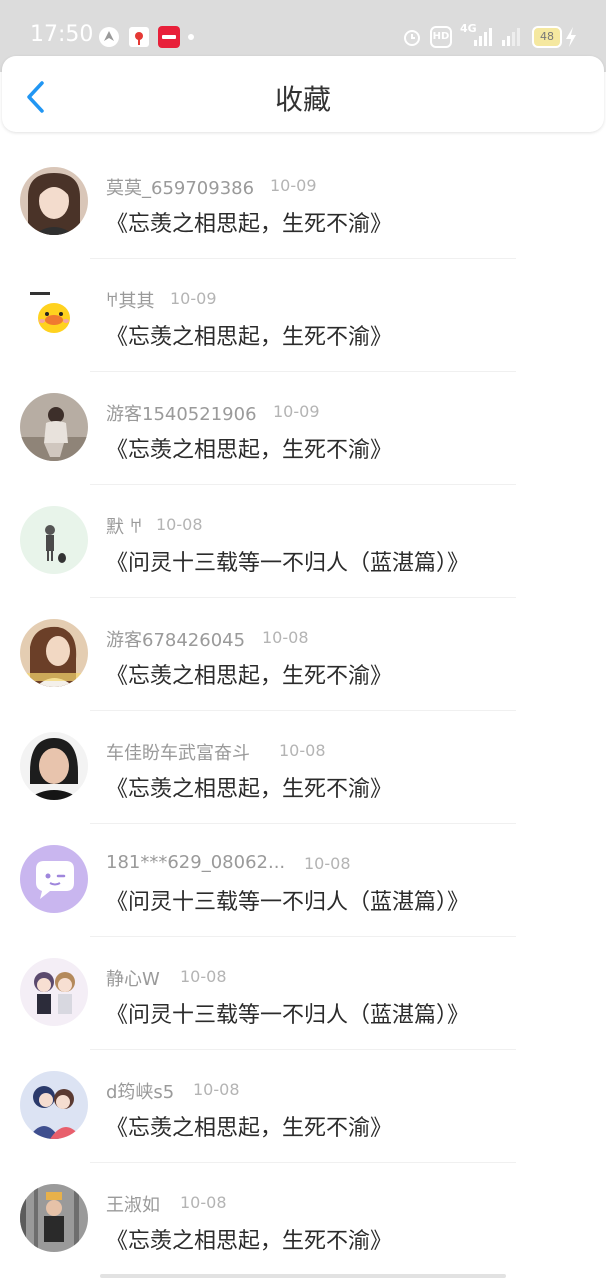 This screenshot has height=1280, width=606. Describe the element at coordinates (140, 1092) in the screenshot. I see `username: d筠峡s5` at that location.